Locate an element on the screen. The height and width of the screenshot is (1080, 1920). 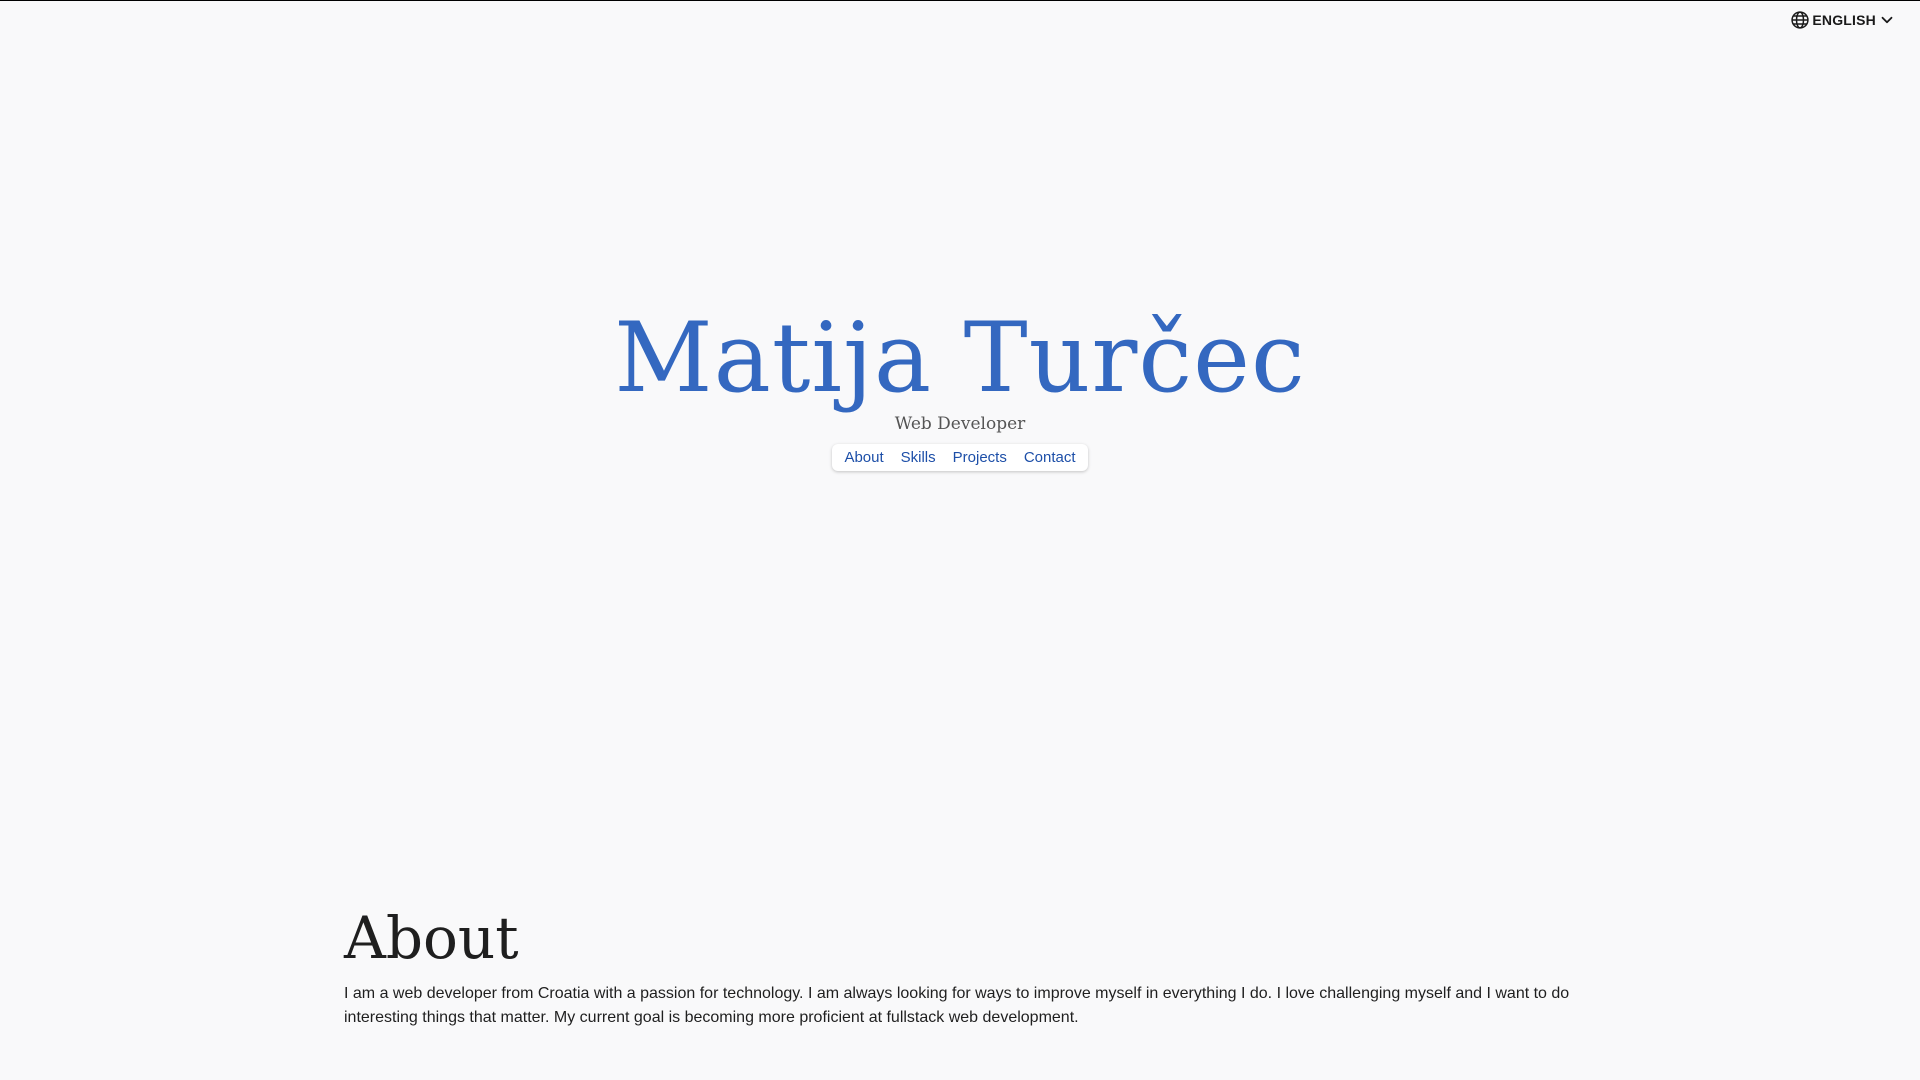
top-border is located at coordinates (960, 0).